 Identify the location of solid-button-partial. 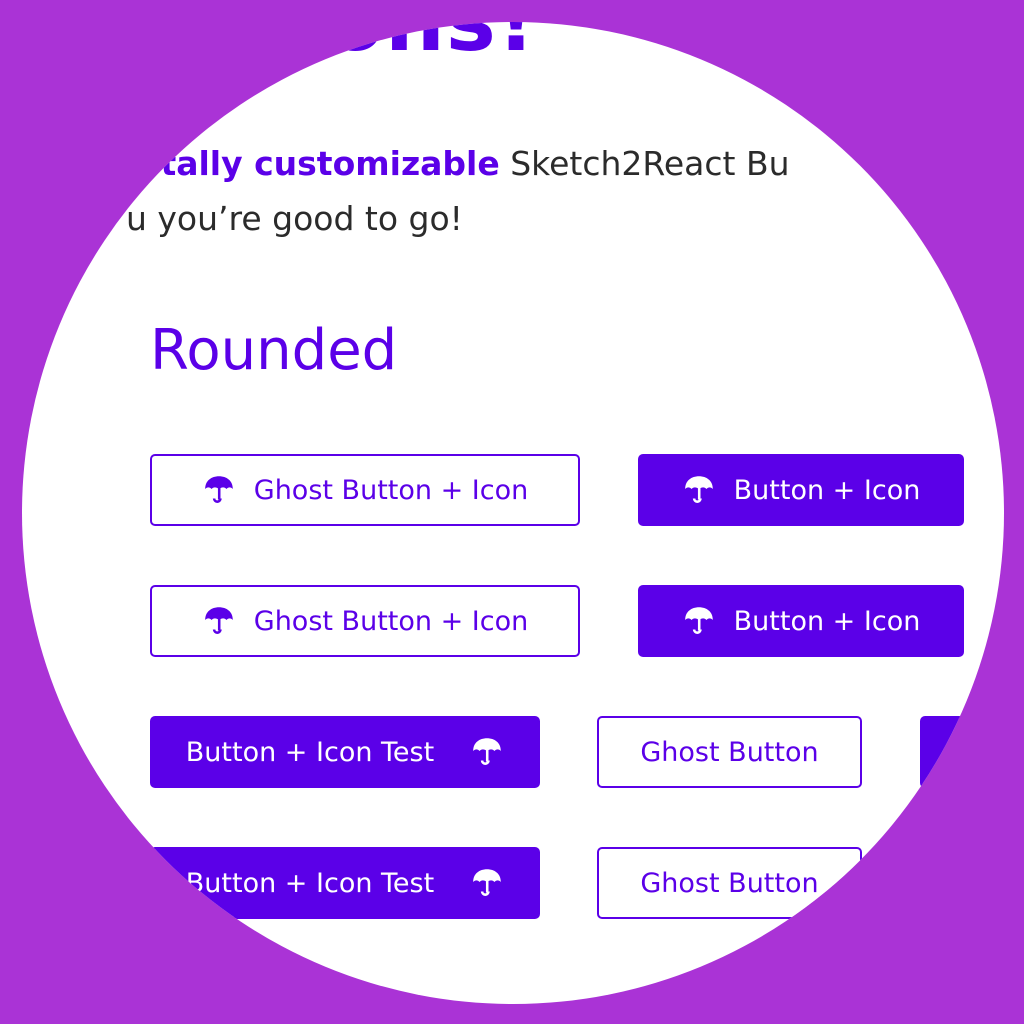
(962, 752).